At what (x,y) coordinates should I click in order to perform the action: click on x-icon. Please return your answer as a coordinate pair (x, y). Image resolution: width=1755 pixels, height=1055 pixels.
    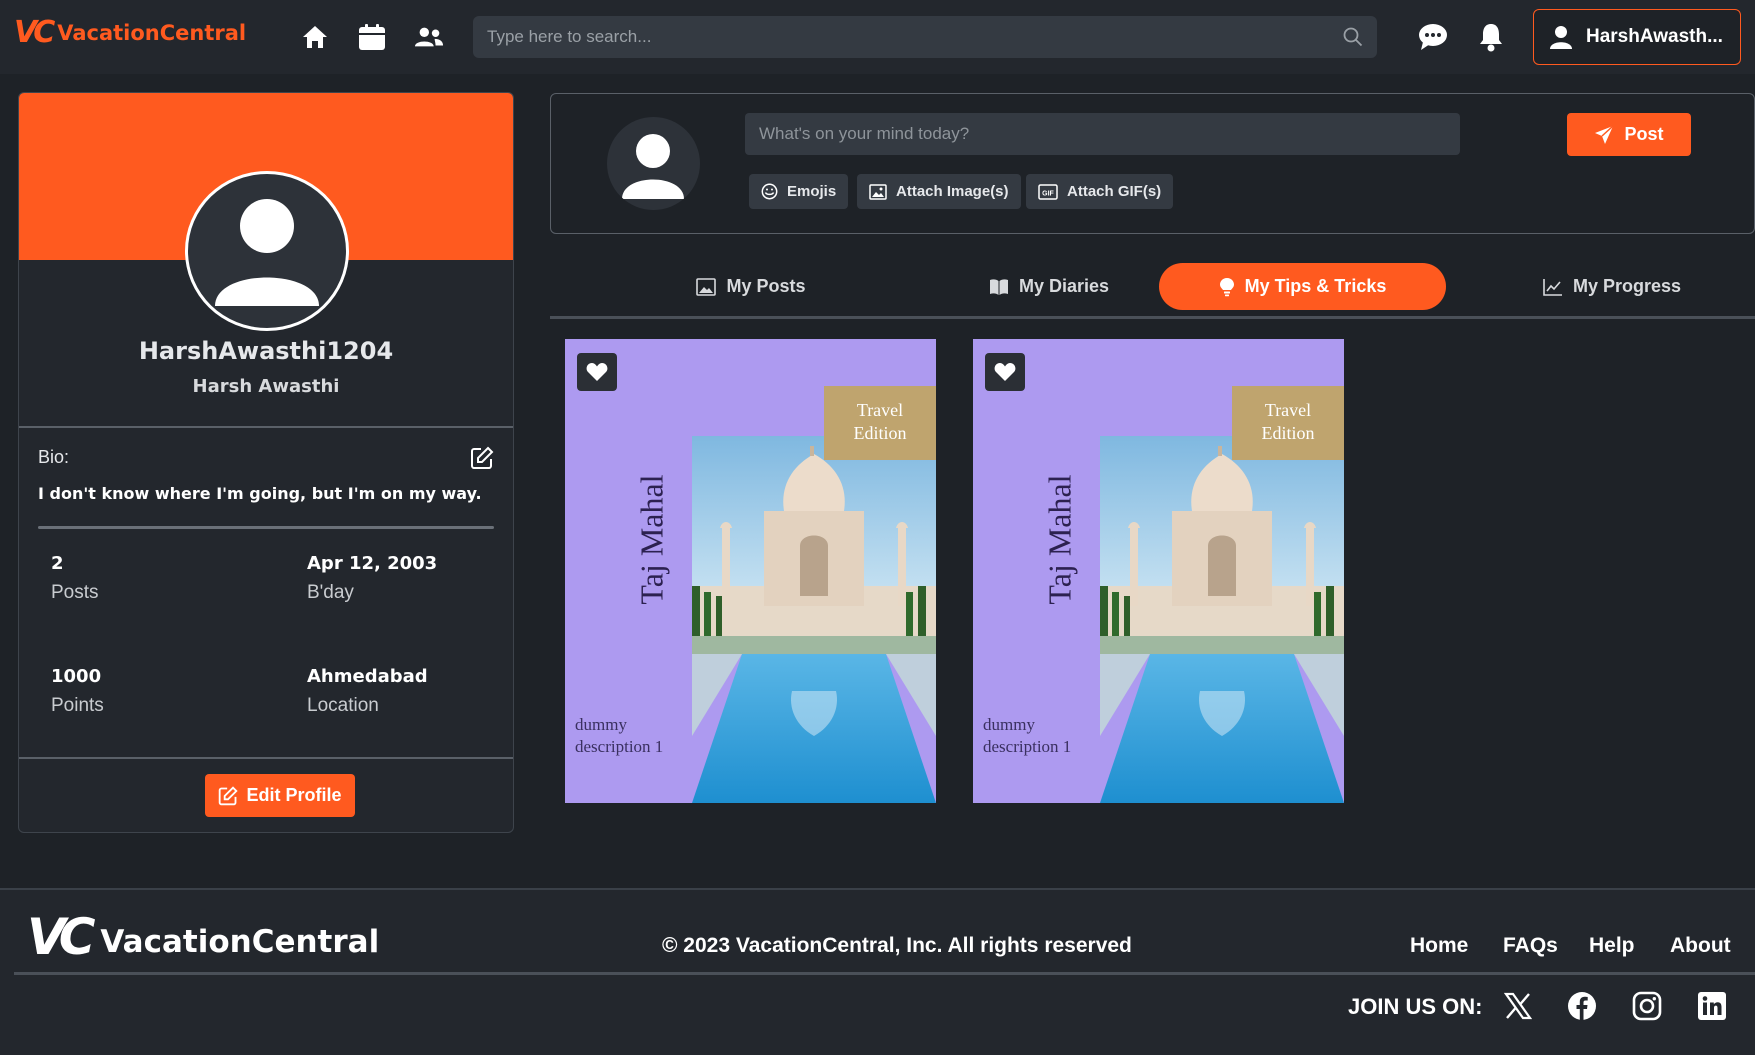
    Looking at the image, I should click on (1518, 1006).